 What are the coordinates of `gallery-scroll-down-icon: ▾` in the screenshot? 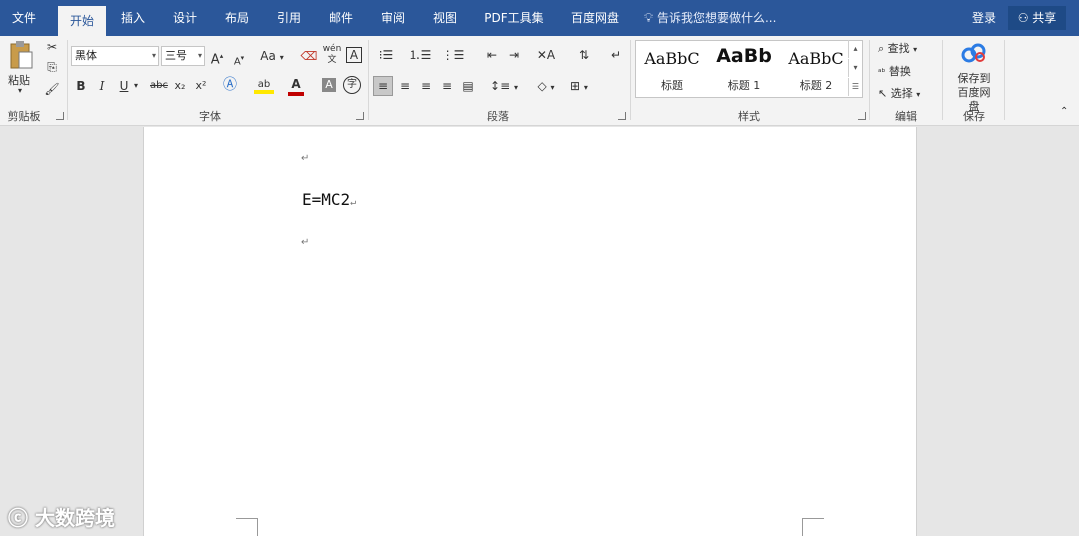 It's located at (855, 68).